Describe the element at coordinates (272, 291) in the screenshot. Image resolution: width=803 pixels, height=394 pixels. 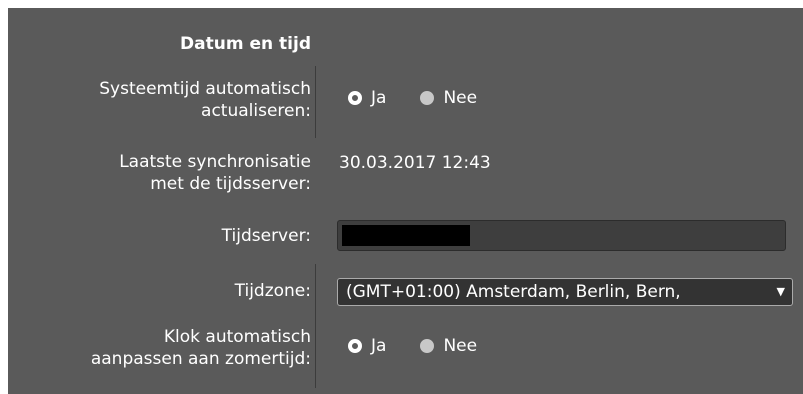
I see `timezone-label: Tijdzone:` at that location.